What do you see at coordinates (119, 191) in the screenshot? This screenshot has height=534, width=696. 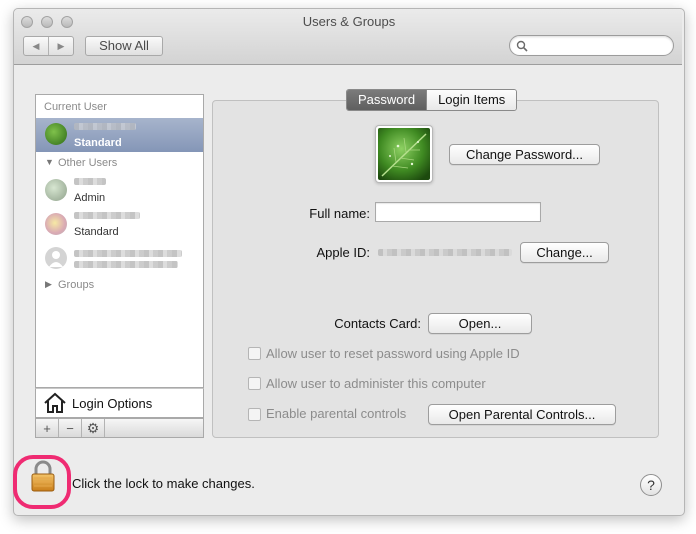 I see `user-row-admin: Admin` at bounding box center [119, 191].